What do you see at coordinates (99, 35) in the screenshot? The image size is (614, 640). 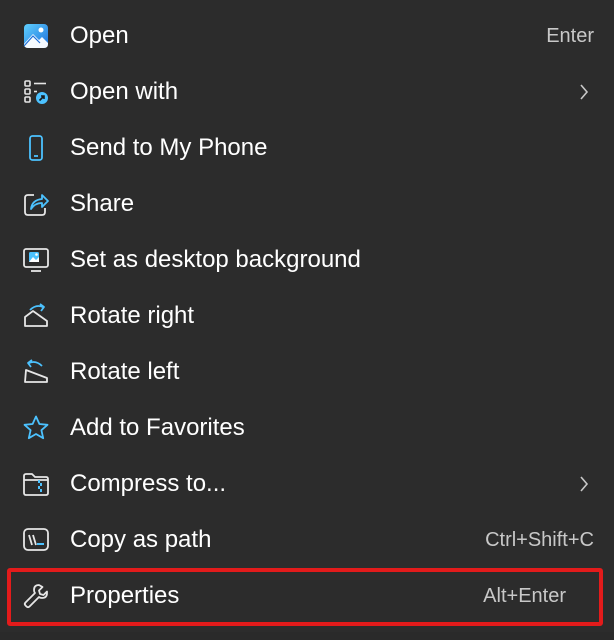 I see `menu-item-label: Open` at bounding box center [99, 35].